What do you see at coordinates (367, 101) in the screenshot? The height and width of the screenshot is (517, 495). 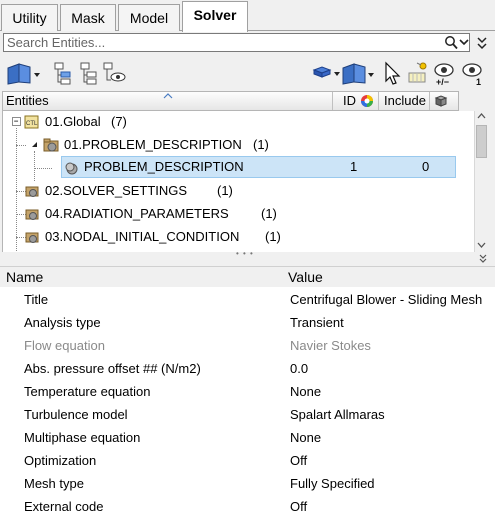 I see `color-column-icon` at bounding box center [367, 101].